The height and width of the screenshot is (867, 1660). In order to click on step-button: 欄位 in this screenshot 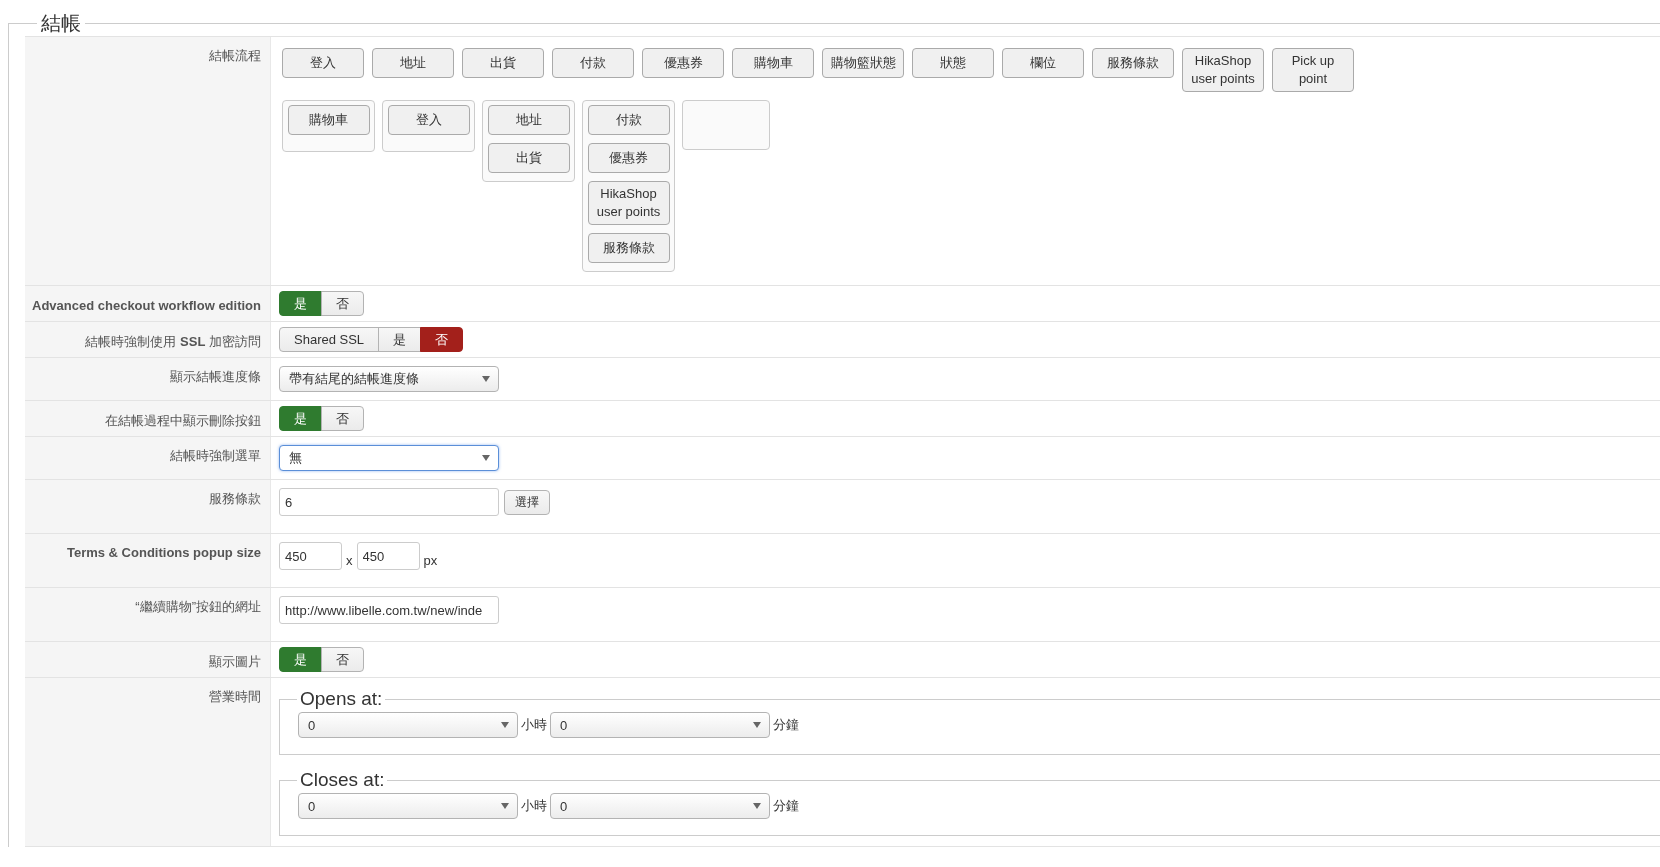, I will do `click(1043, 63)`.